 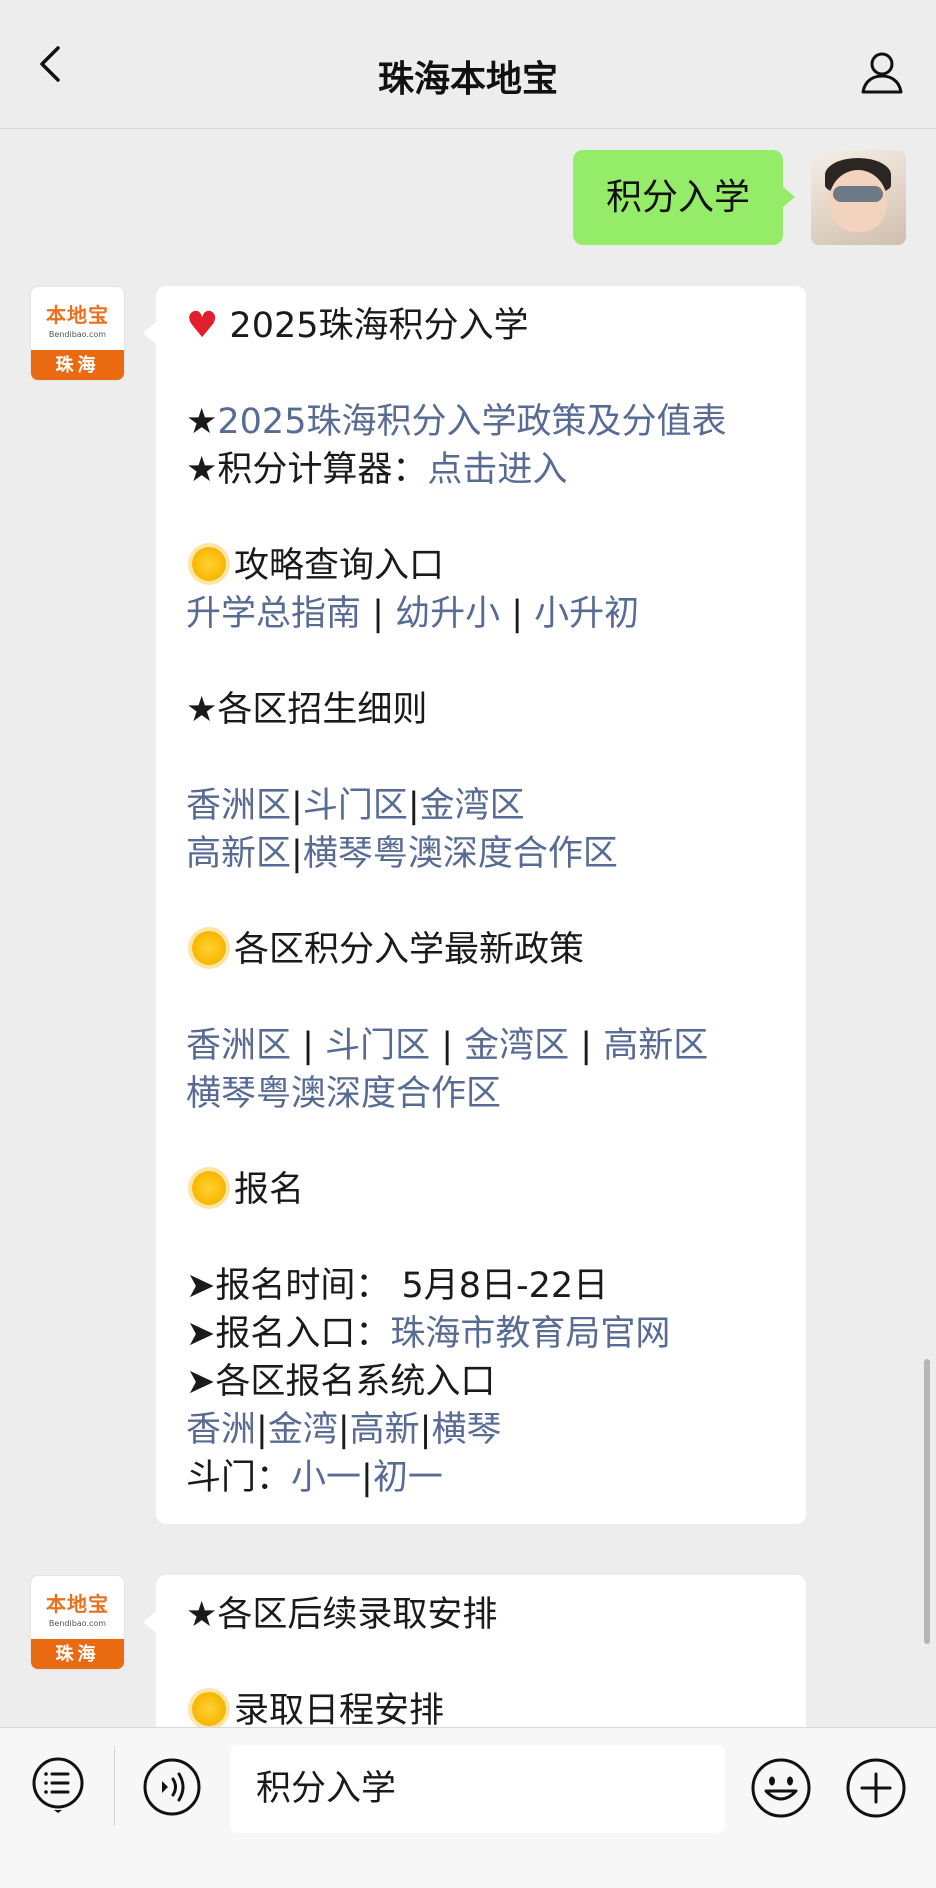 What do you see at coordinates (586, 614) in the screenshot?
I see `primary-to-middle-link: 小升初` at bounding box center [586, 614].